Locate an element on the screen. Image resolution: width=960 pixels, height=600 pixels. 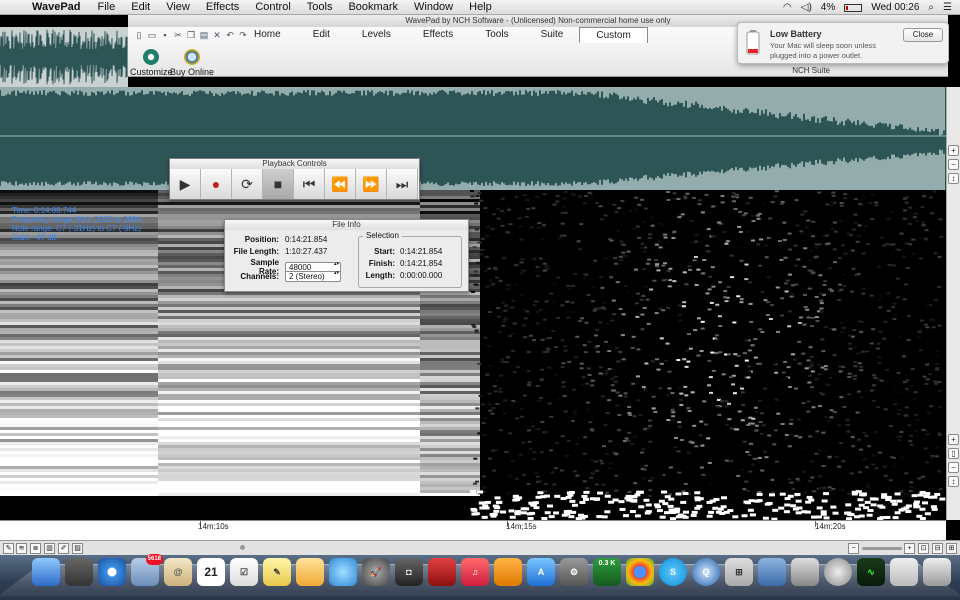
file-info-title: File Info is located at coordinates (346, 225).